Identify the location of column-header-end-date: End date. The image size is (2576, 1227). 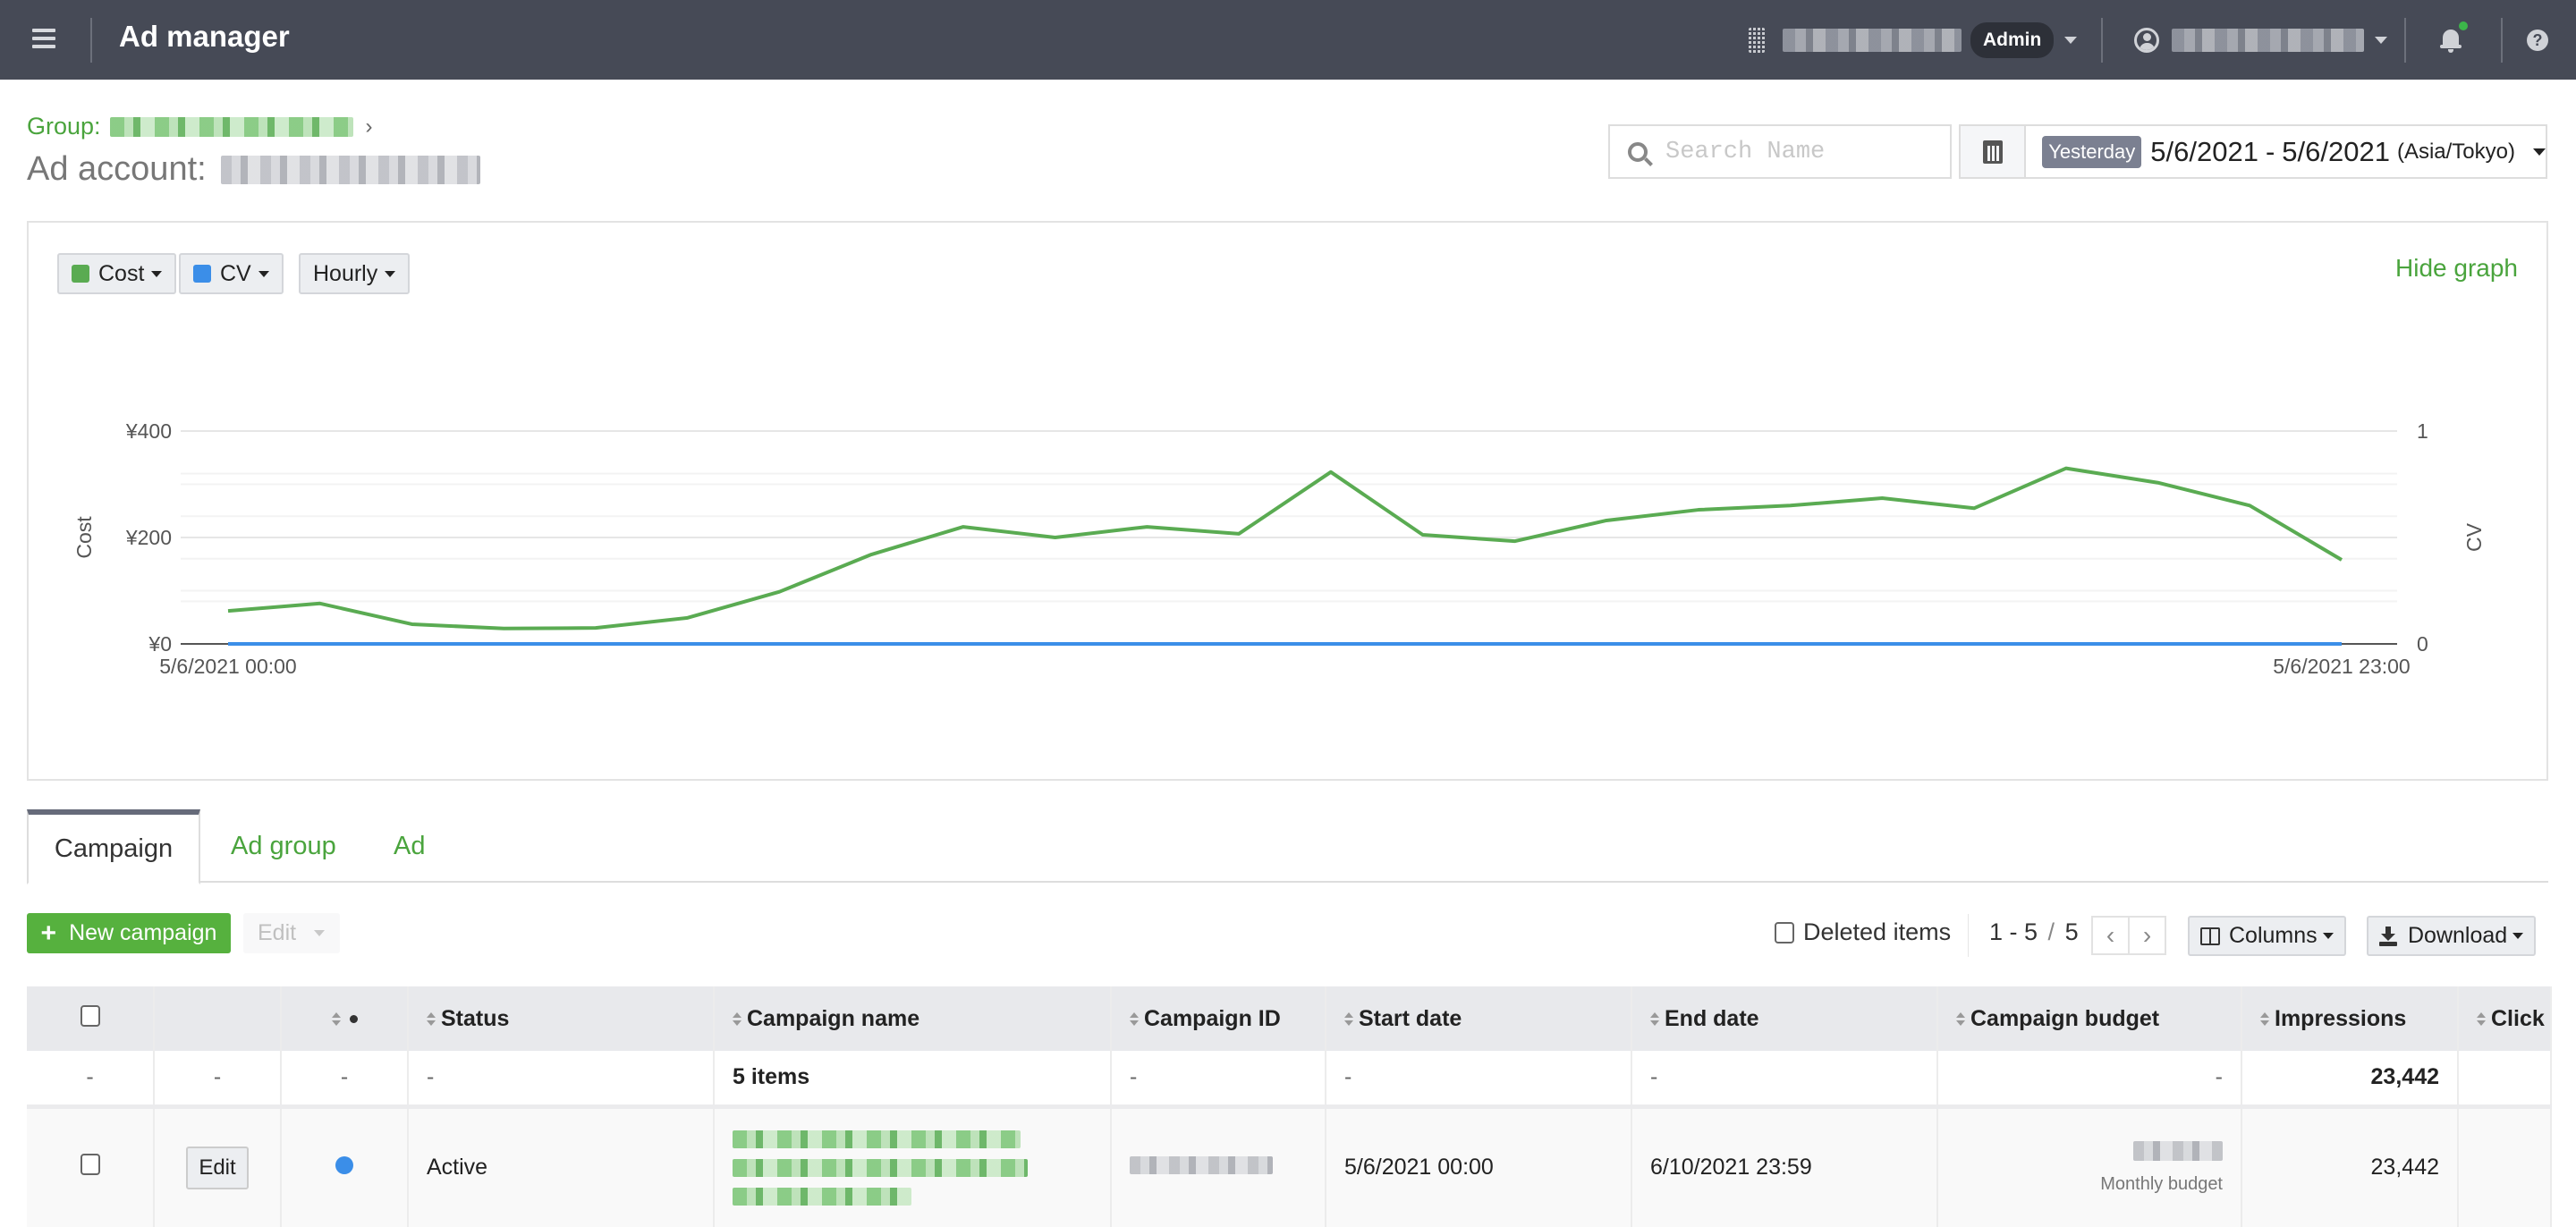
(1784, 1019).